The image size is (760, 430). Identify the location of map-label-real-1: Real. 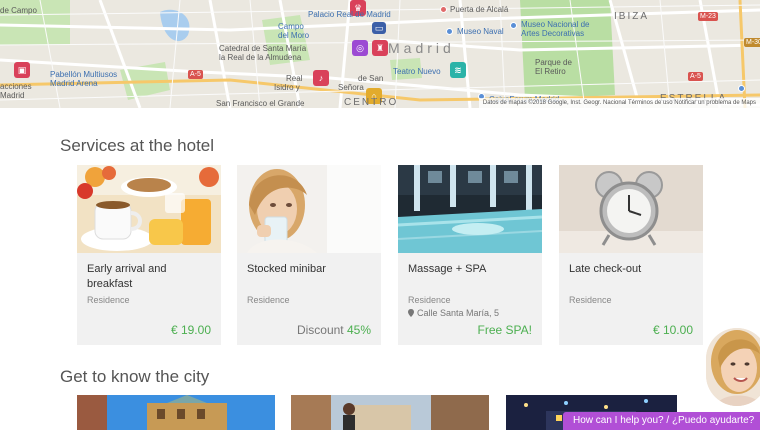
(294, 78).